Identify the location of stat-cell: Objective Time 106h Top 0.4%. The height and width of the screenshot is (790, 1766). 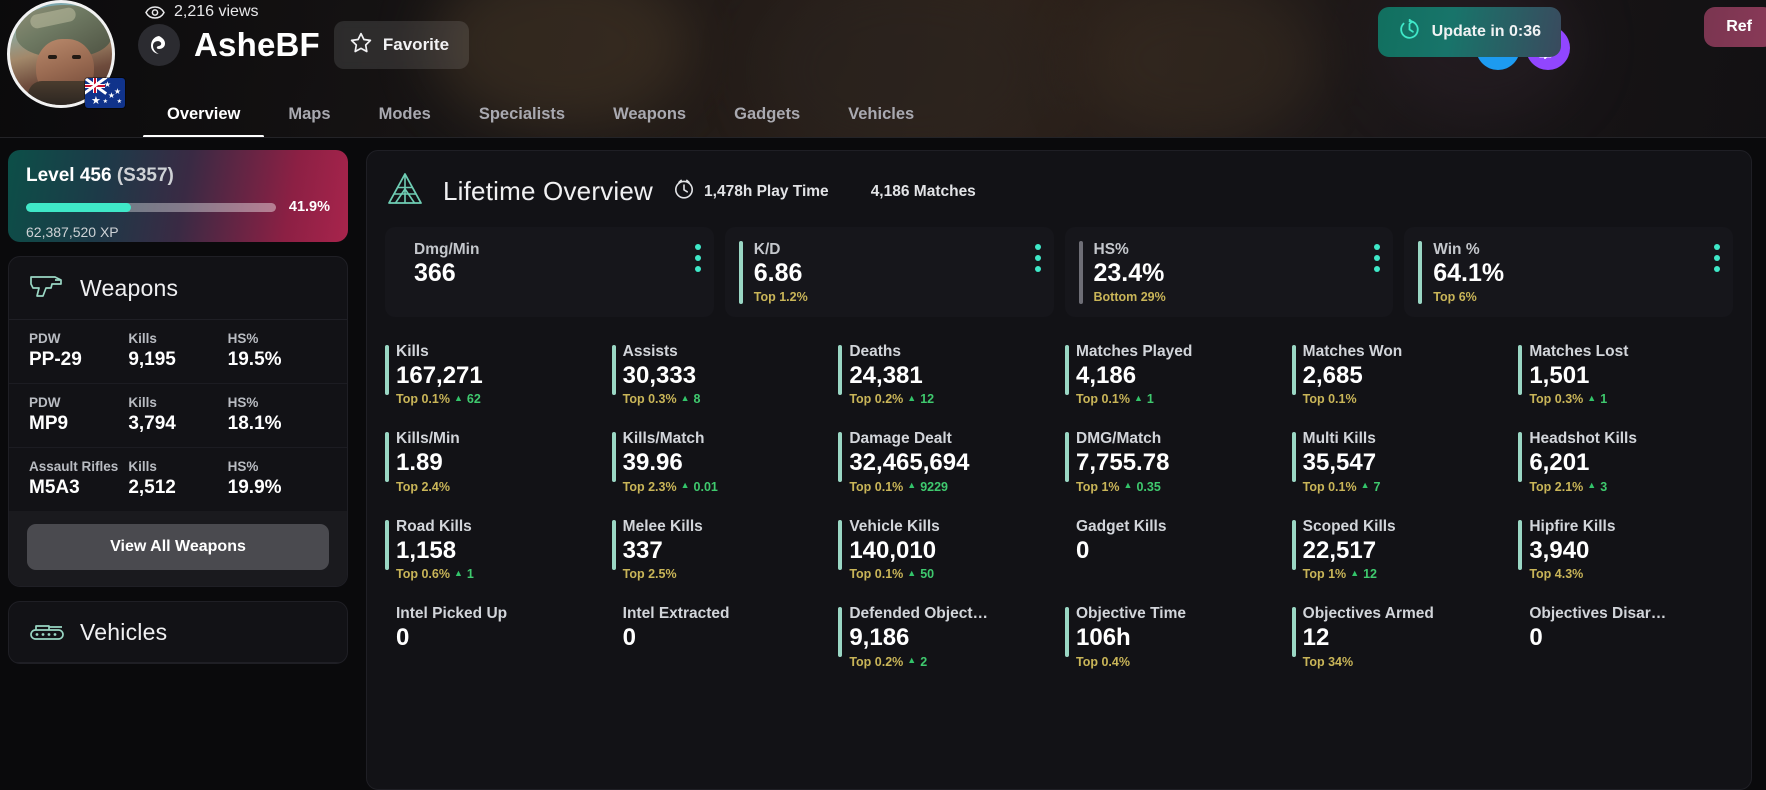
(1172, 638).